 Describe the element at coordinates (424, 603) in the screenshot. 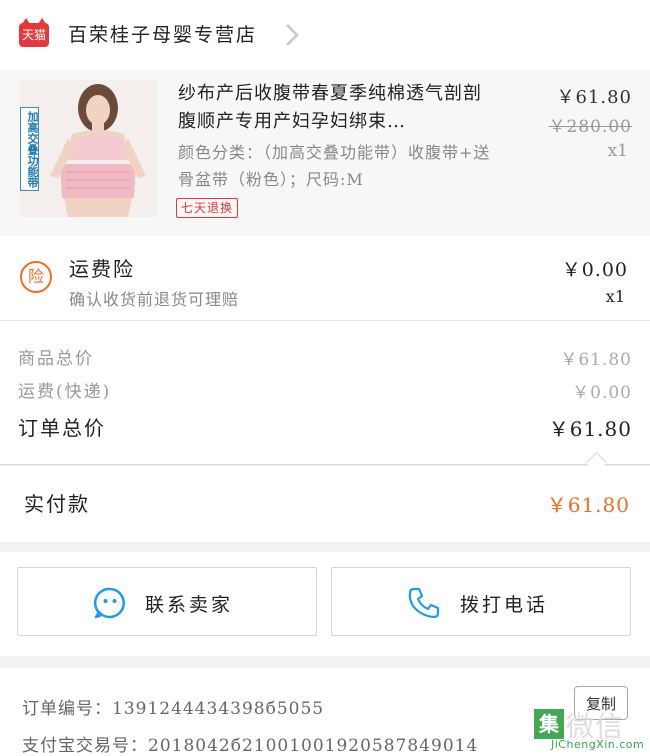

I see `phone-icon` at that location.